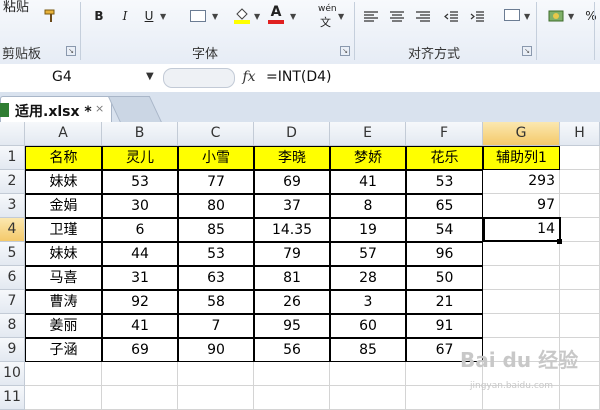 This screenshot has width=600, height=410. What do you see at coordinates (444, 326) in the screenshot?
I see `table-data-cell: 91` at bounding box center [444, 326].